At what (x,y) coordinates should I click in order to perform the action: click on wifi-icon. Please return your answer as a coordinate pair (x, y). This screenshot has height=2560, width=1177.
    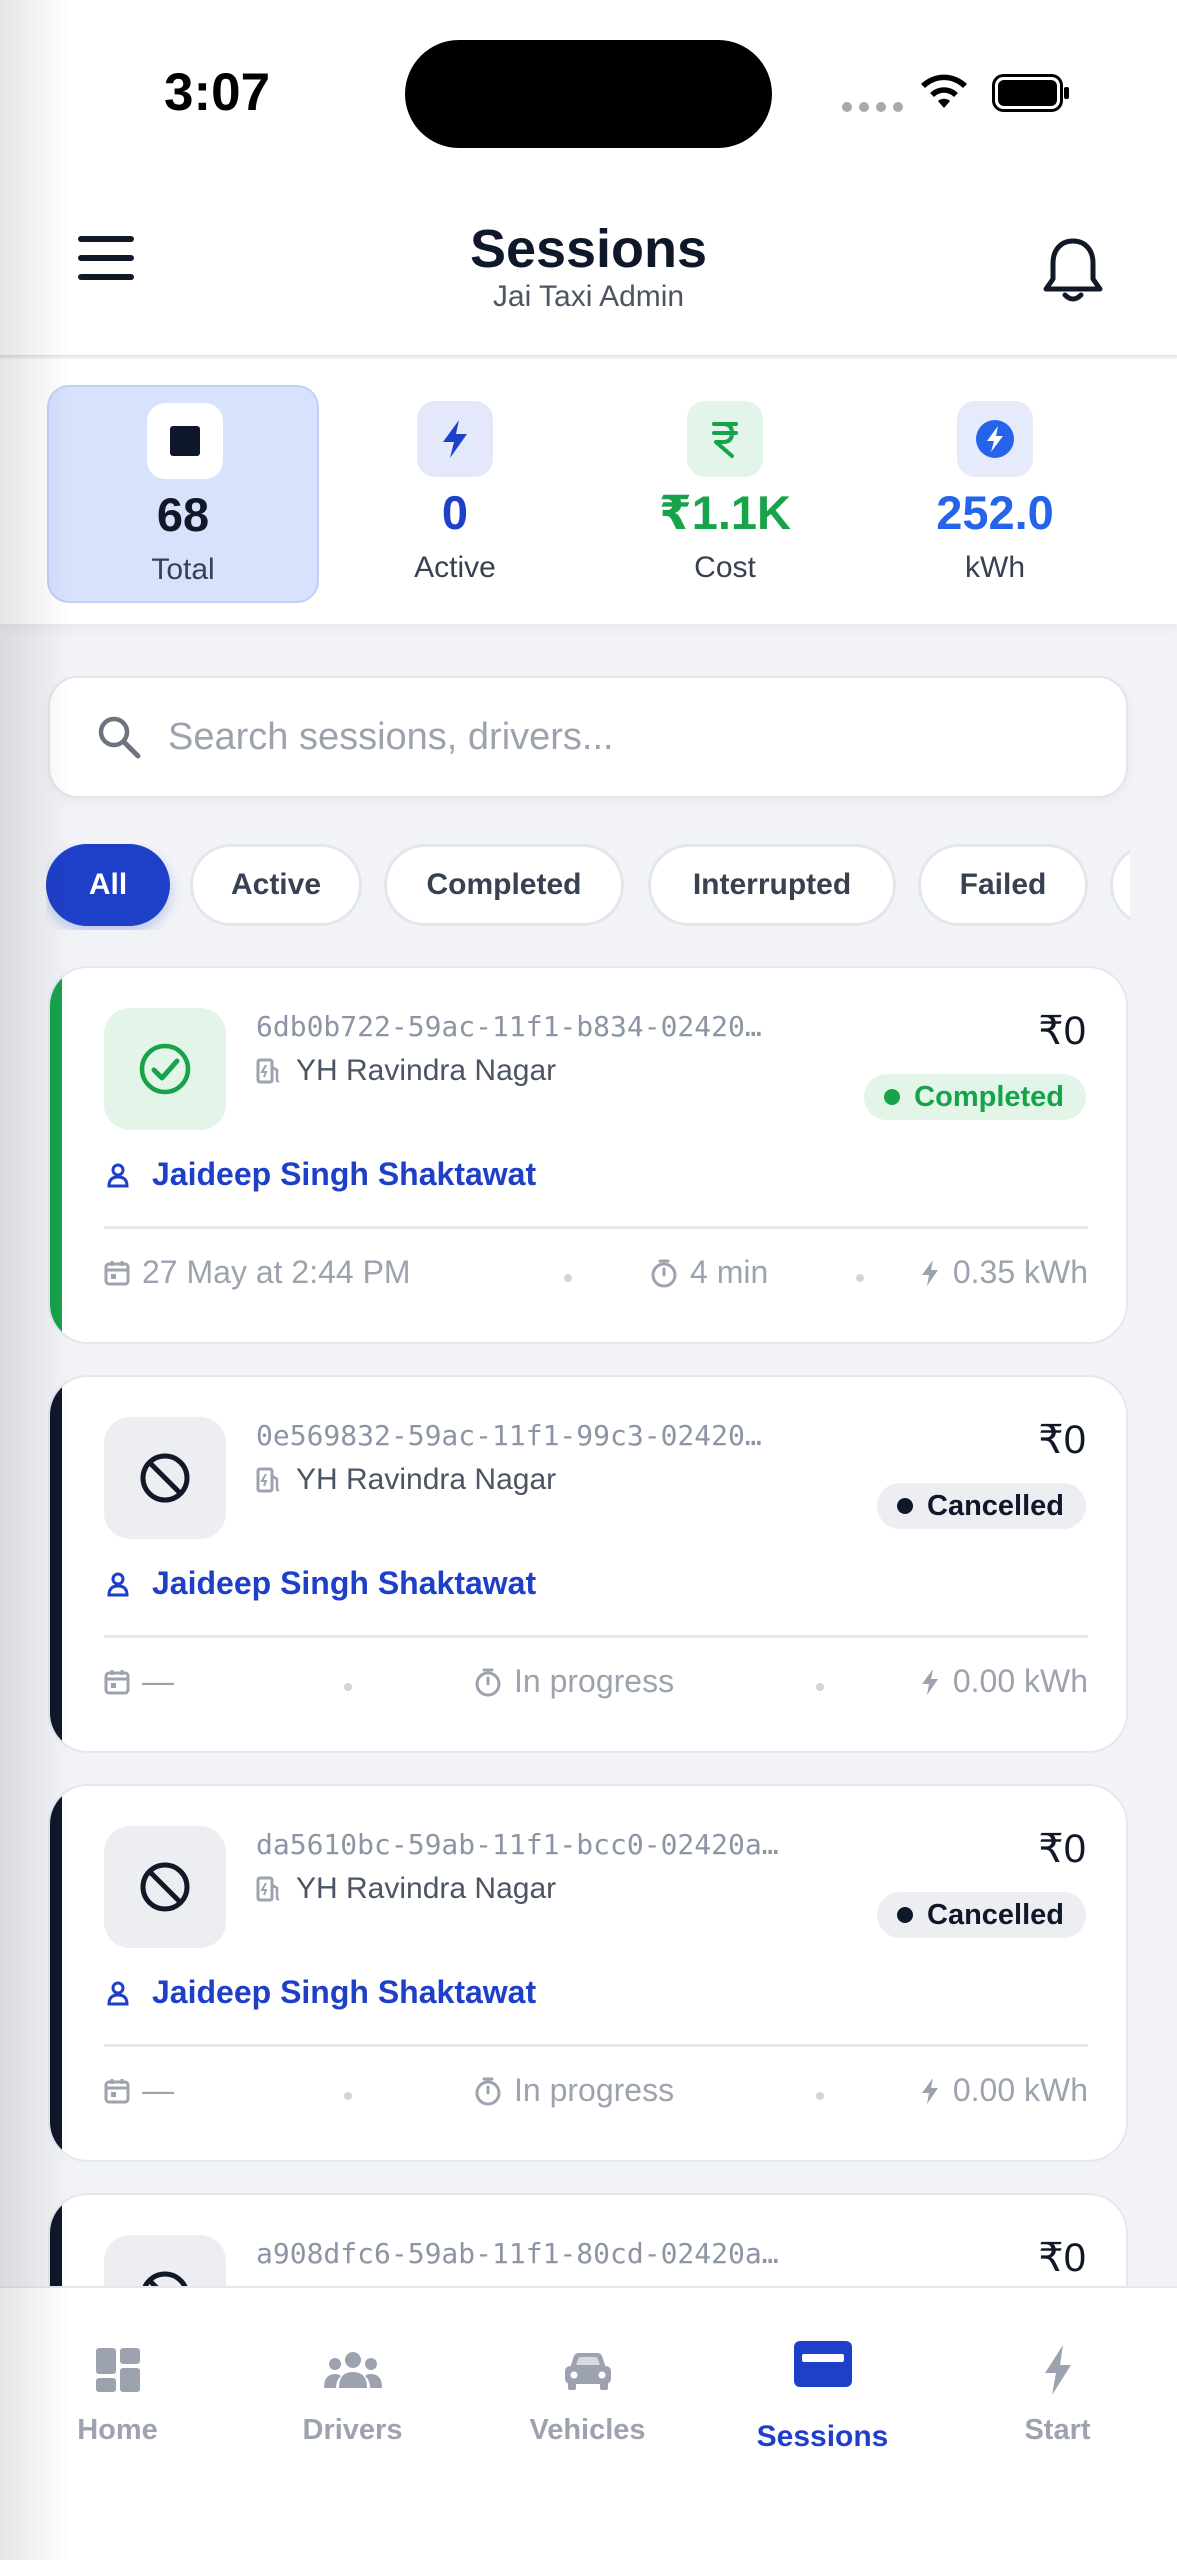
    Looking at the image, I should click on (944, 91).